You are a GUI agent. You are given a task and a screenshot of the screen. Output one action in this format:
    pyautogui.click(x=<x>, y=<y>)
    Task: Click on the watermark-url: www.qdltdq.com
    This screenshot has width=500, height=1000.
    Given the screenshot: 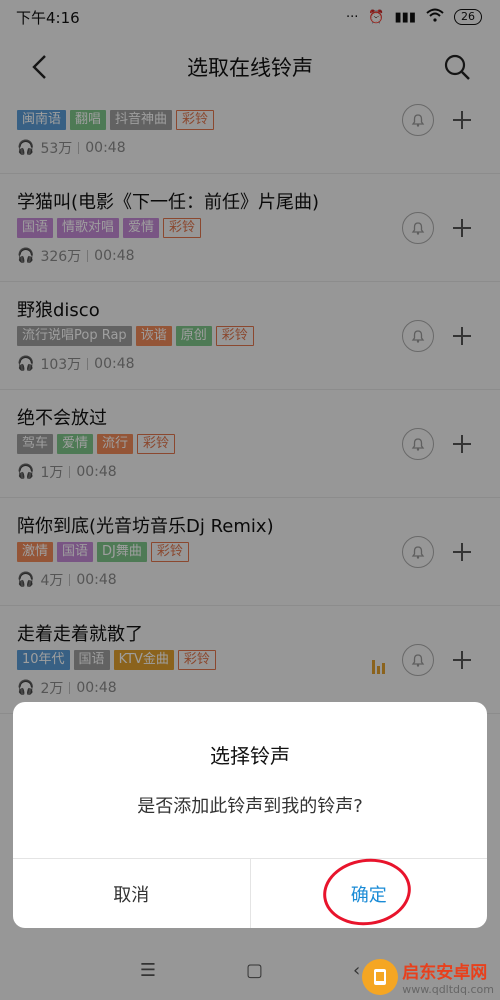 What is the action you would take?
    pyautogui.click(x=448, y=989)
    